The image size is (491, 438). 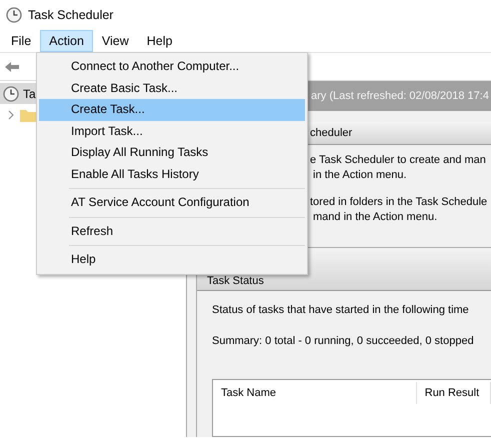 What do you see at coordinates (375, 217) in the screenshot?
I see `paragraph-text: mand in the Action menu.` at bounding box center [375, 217].